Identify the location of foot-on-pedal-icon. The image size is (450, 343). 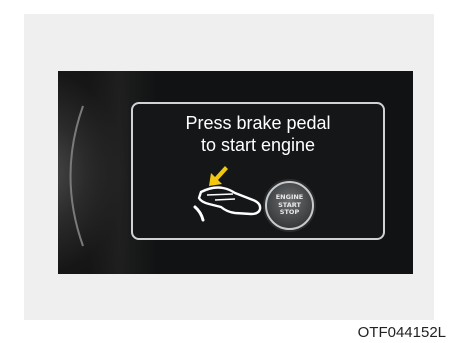
(227, 194).